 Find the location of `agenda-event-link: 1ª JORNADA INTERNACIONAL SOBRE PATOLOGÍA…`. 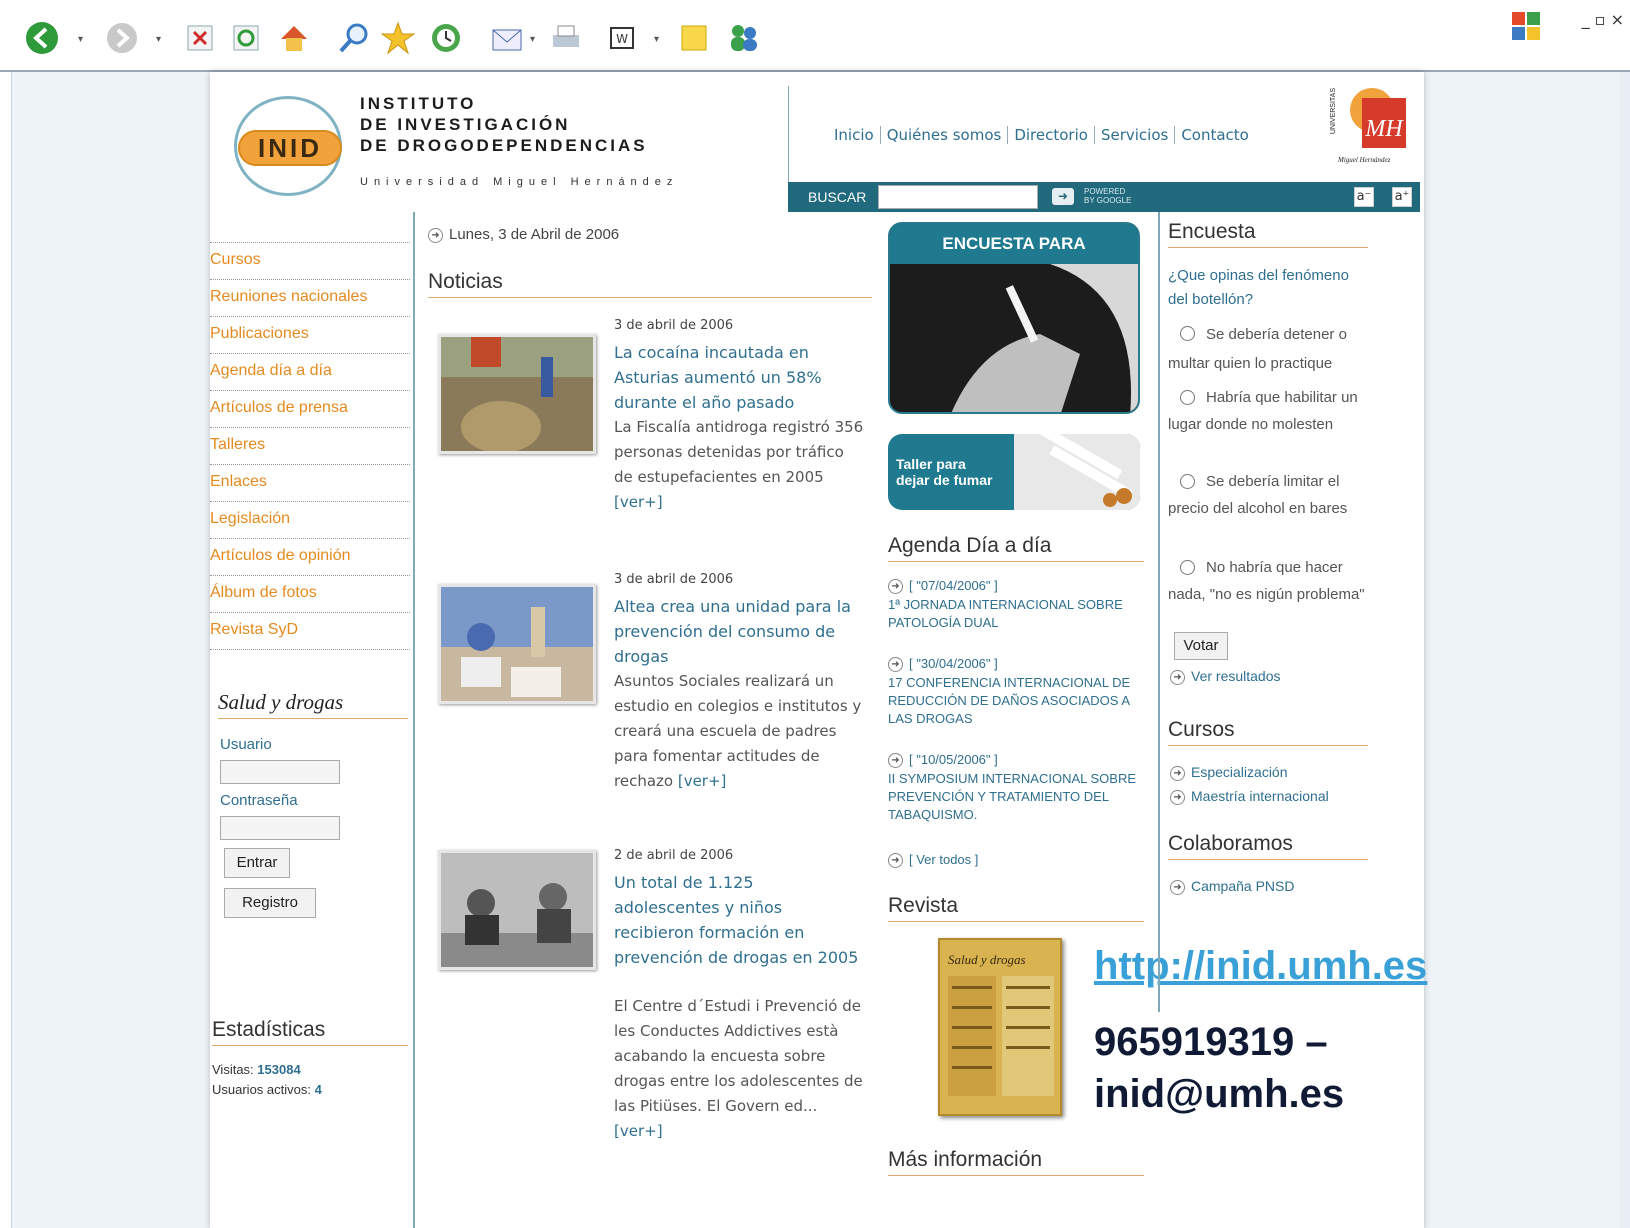

agenda-event-link: 1ª JORNADA INTERNACIONAL SOBRE PATOLOGÍA… is located at coordinates (1018, 614).